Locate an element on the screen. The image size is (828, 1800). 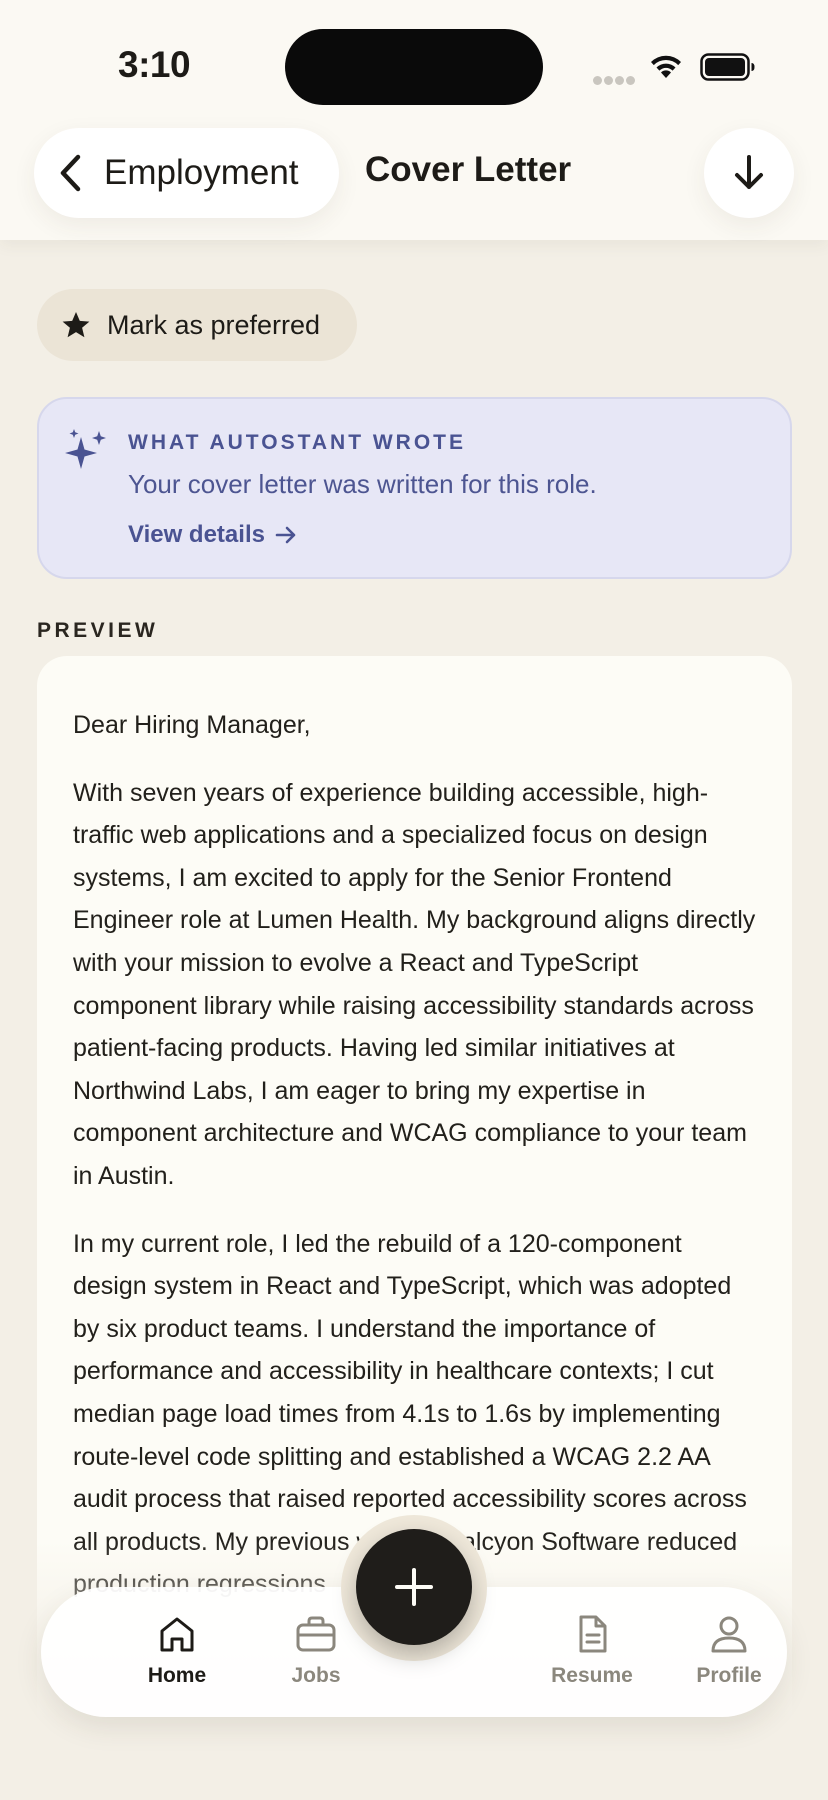
back-button-label: Employment is located at coordinates (201, 172).